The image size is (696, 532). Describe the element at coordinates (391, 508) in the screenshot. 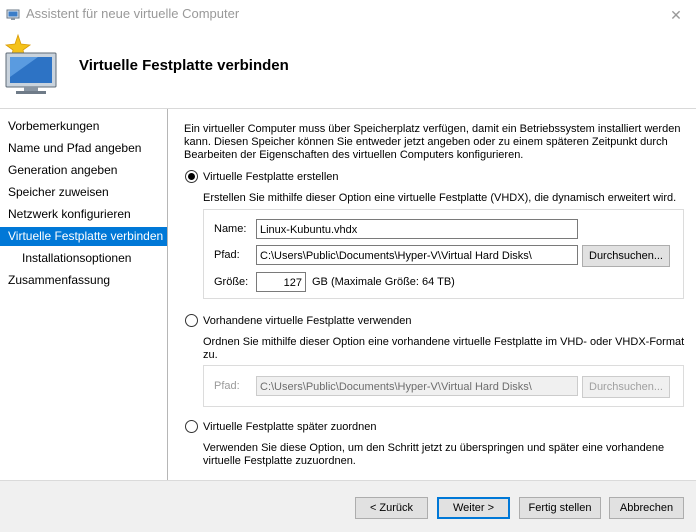

I see `back-button: < Zurück` at that location.